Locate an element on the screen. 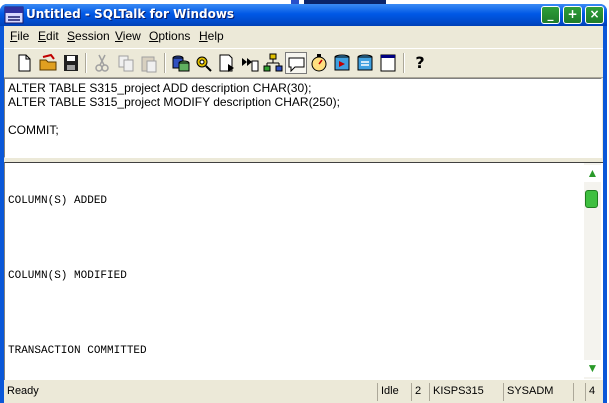 This screenshot has height=403, width=609. menu-help: Help is located at coordinates (211, 36).